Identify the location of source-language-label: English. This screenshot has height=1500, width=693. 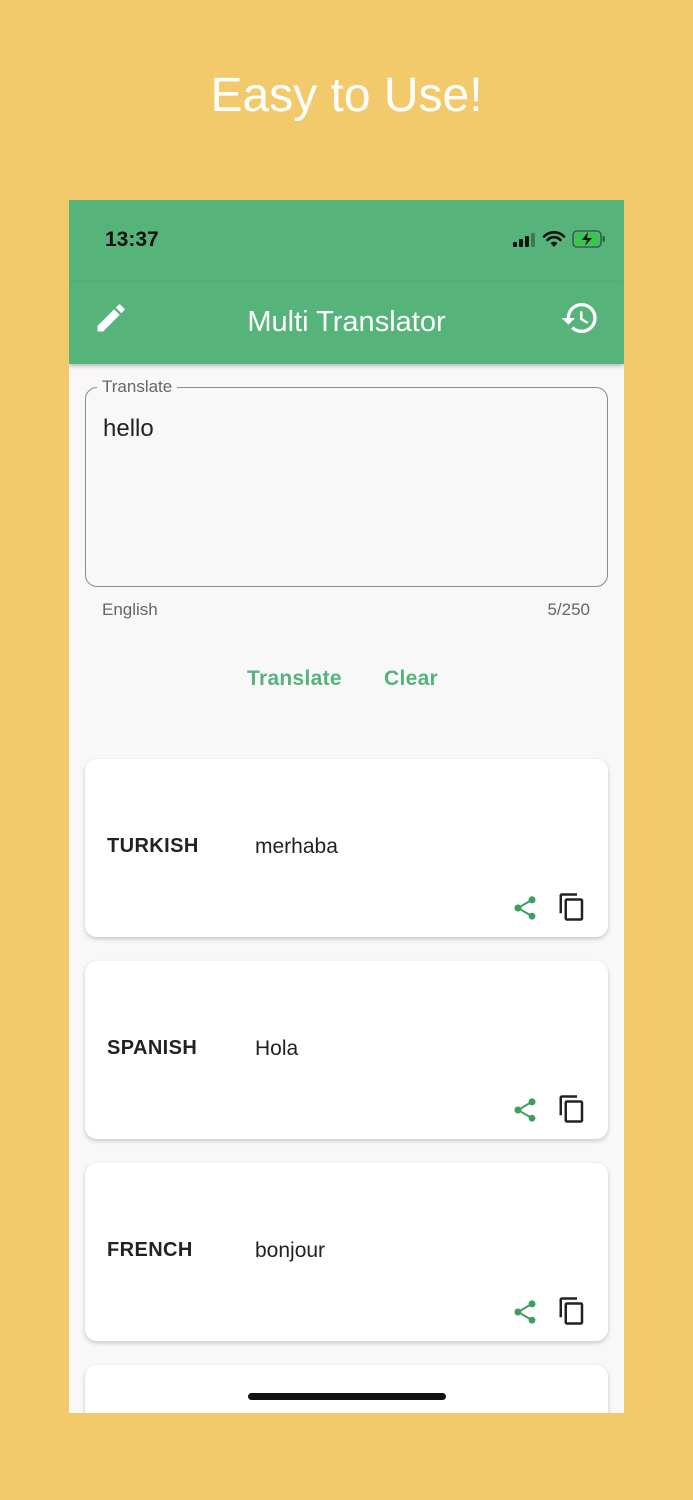
(130, 609).